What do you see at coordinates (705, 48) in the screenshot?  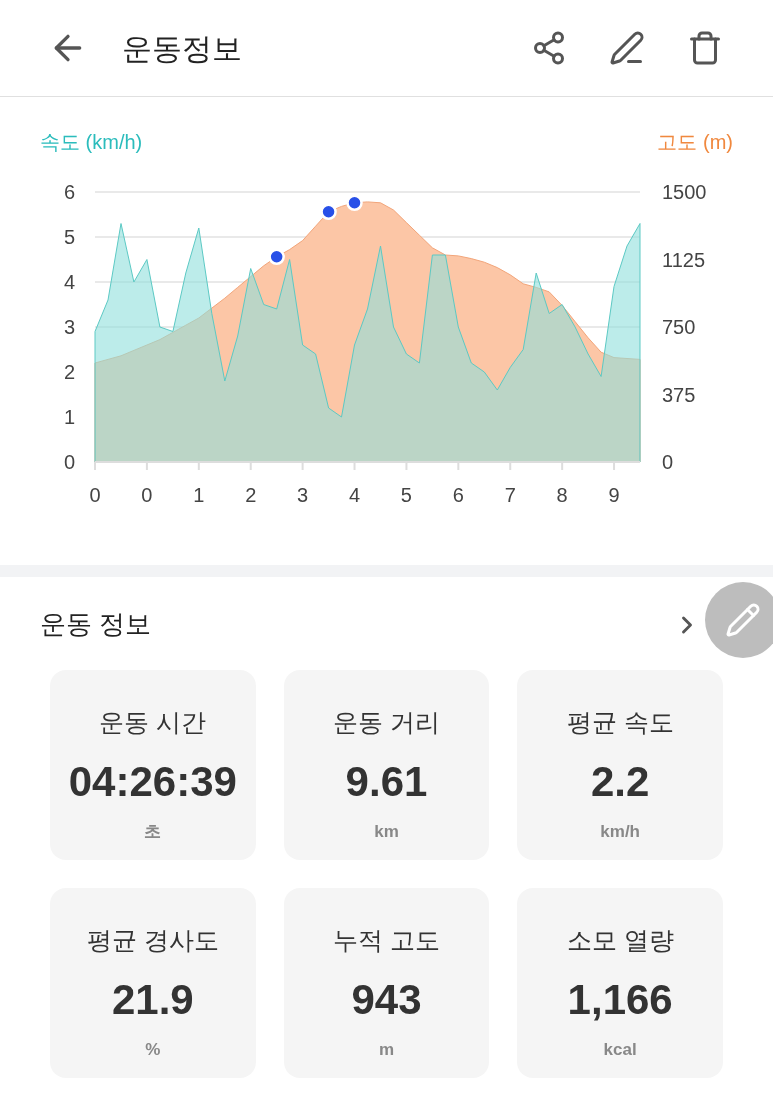 I see `delete-icon` at bounding box center [705, 48].